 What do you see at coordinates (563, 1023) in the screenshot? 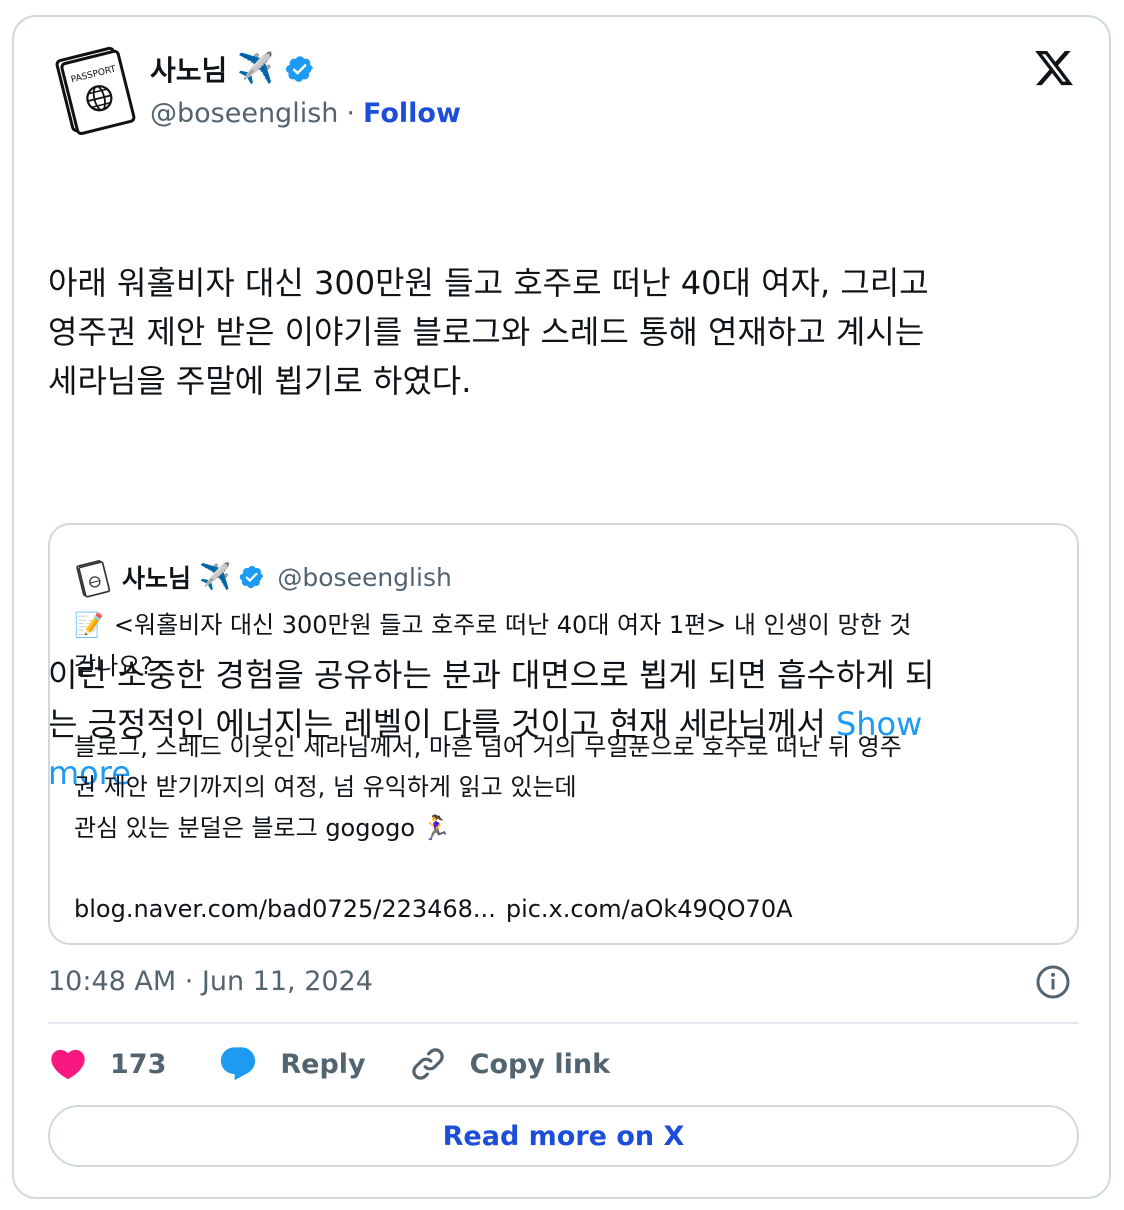
I see `divider` at bounding box center [563, 1023].